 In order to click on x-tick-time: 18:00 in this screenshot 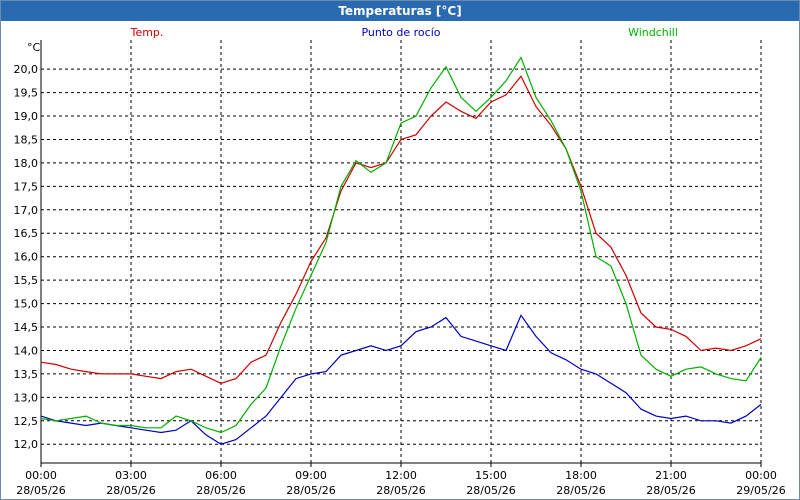, I will do `click(581, 475)`.